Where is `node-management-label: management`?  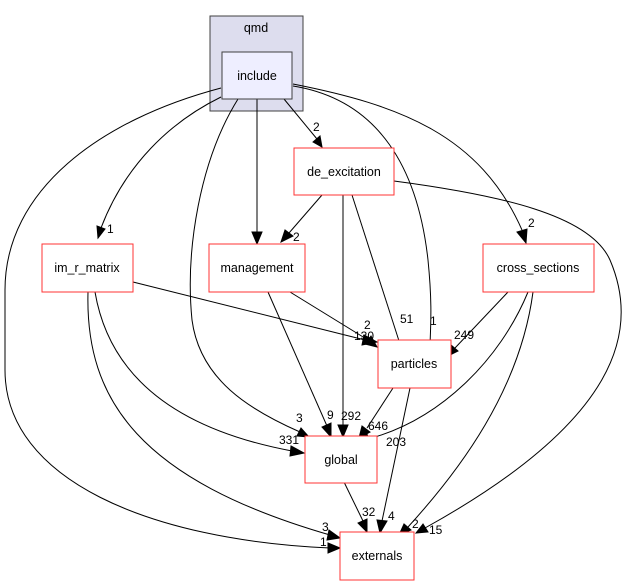
node-management-label: management is located at coordinates (257, 268).